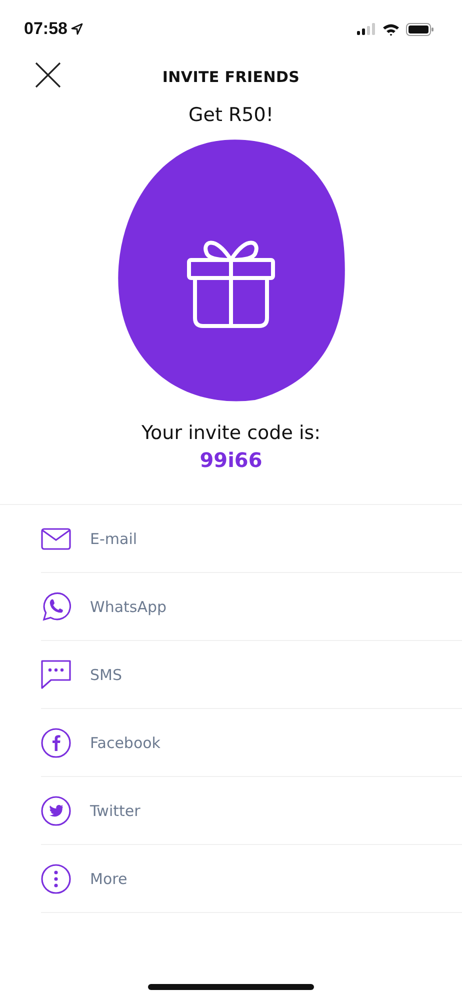 The height and width of the screenshot is (1000, 462). Describe the element at coordinates (106, 675) in the screenshot. I see `share-option-label: SMS` at that location.